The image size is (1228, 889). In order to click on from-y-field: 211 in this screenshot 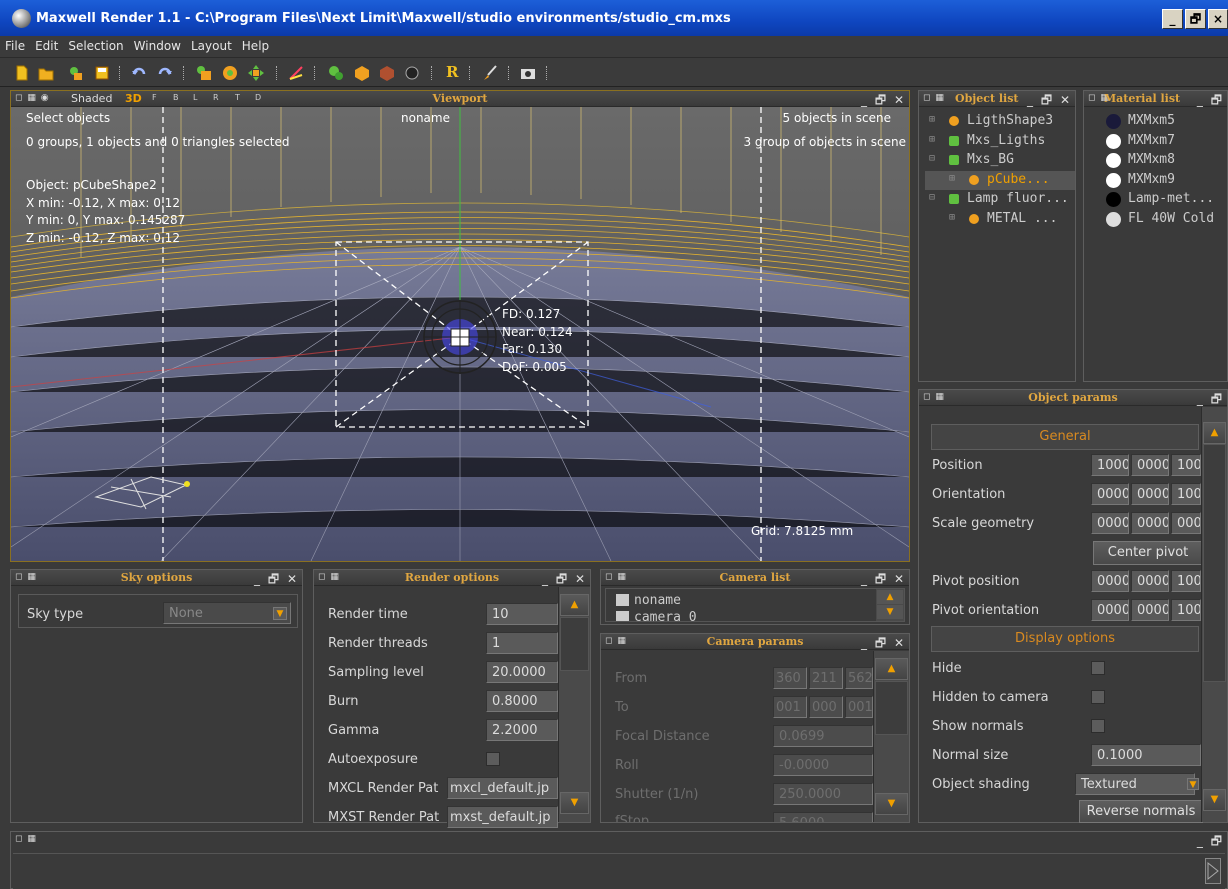, I will do `click(826, 678)`.